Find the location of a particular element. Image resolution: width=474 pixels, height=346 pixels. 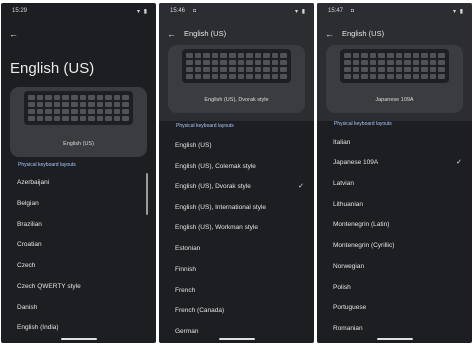

list-item: Italian is located at coordinates (397, 143).